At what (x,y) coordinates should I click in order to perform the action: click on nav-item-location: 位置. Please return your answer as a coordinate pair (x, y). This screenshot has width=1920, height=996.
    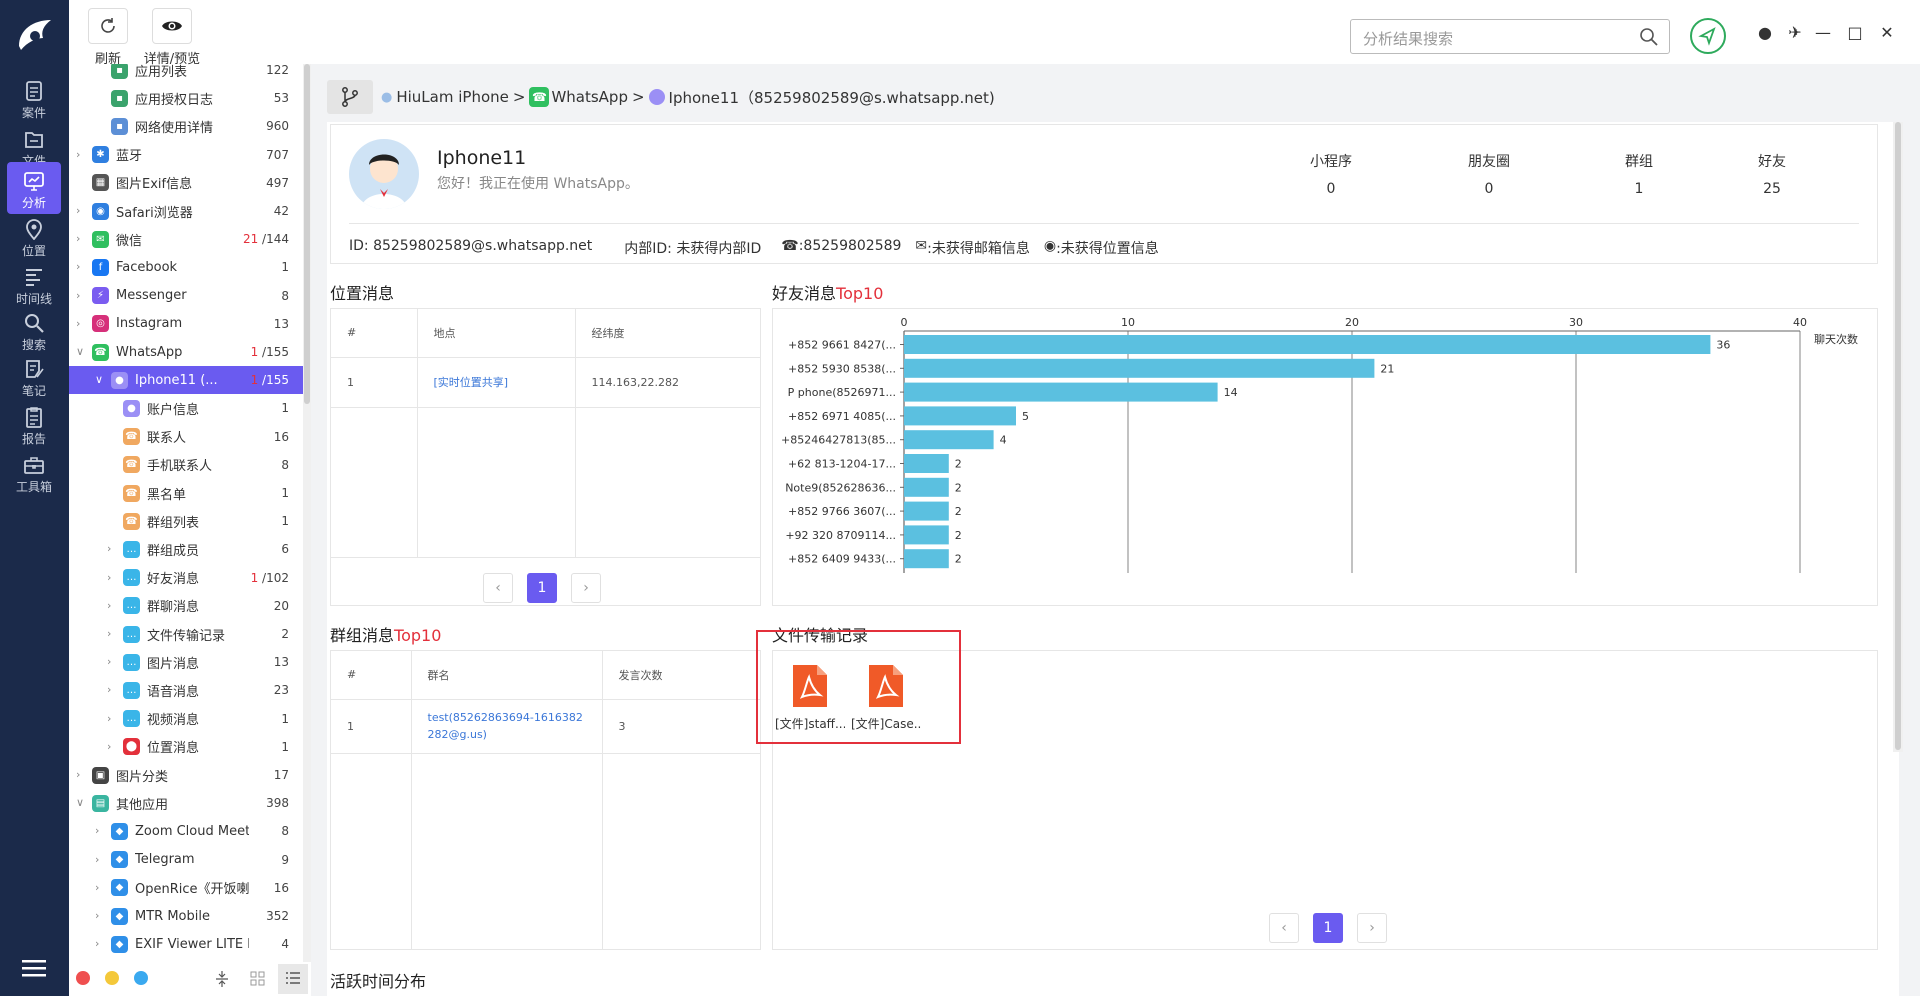
    Looking at the image, I should click on (34, 236).